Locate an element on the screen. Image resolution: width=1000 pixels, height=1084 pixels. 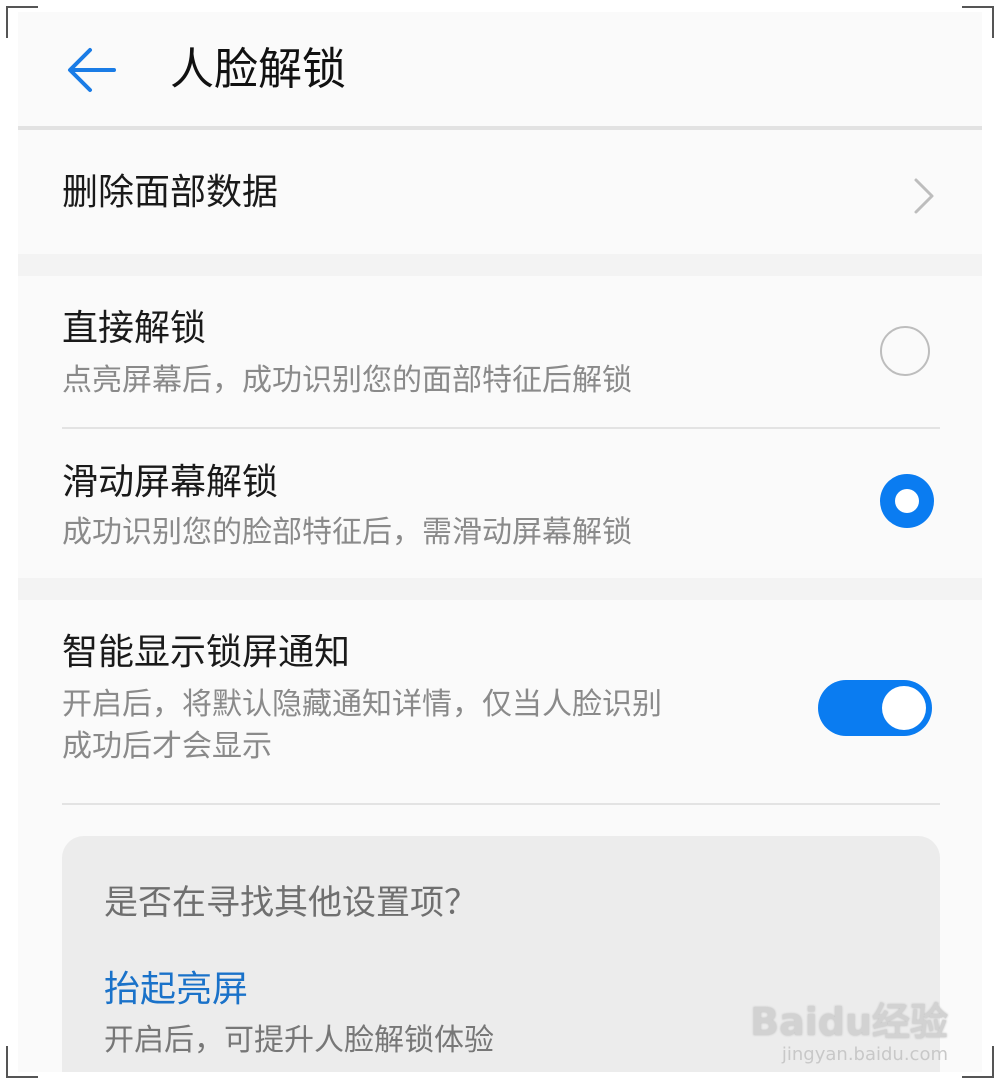
swipe-unlock-subtitle: 成功识别您的脸部特征后，需滑动屏幕解锁 is located at coordinates (347, 532).